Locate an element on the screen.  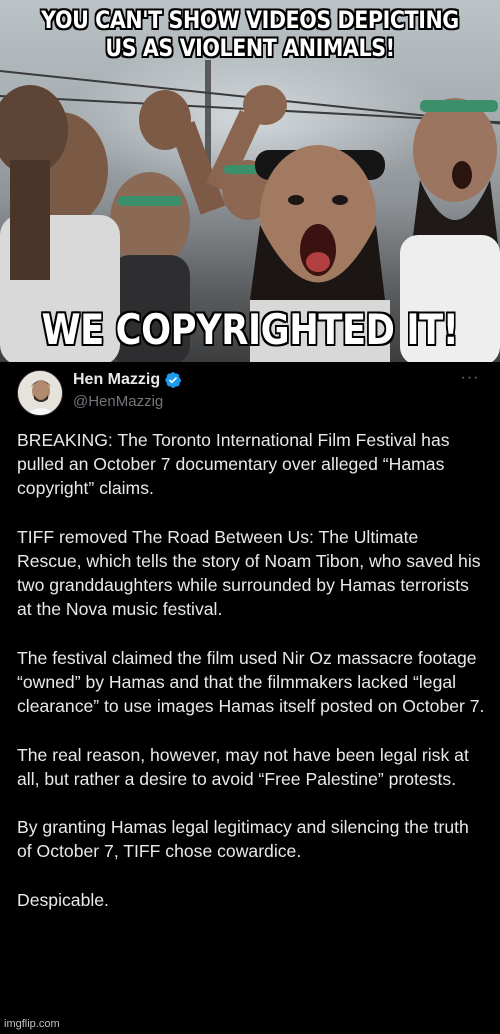
meme-bottom-caption: WE COPYRIGHTED IT! is located at coordinates (250, 329).